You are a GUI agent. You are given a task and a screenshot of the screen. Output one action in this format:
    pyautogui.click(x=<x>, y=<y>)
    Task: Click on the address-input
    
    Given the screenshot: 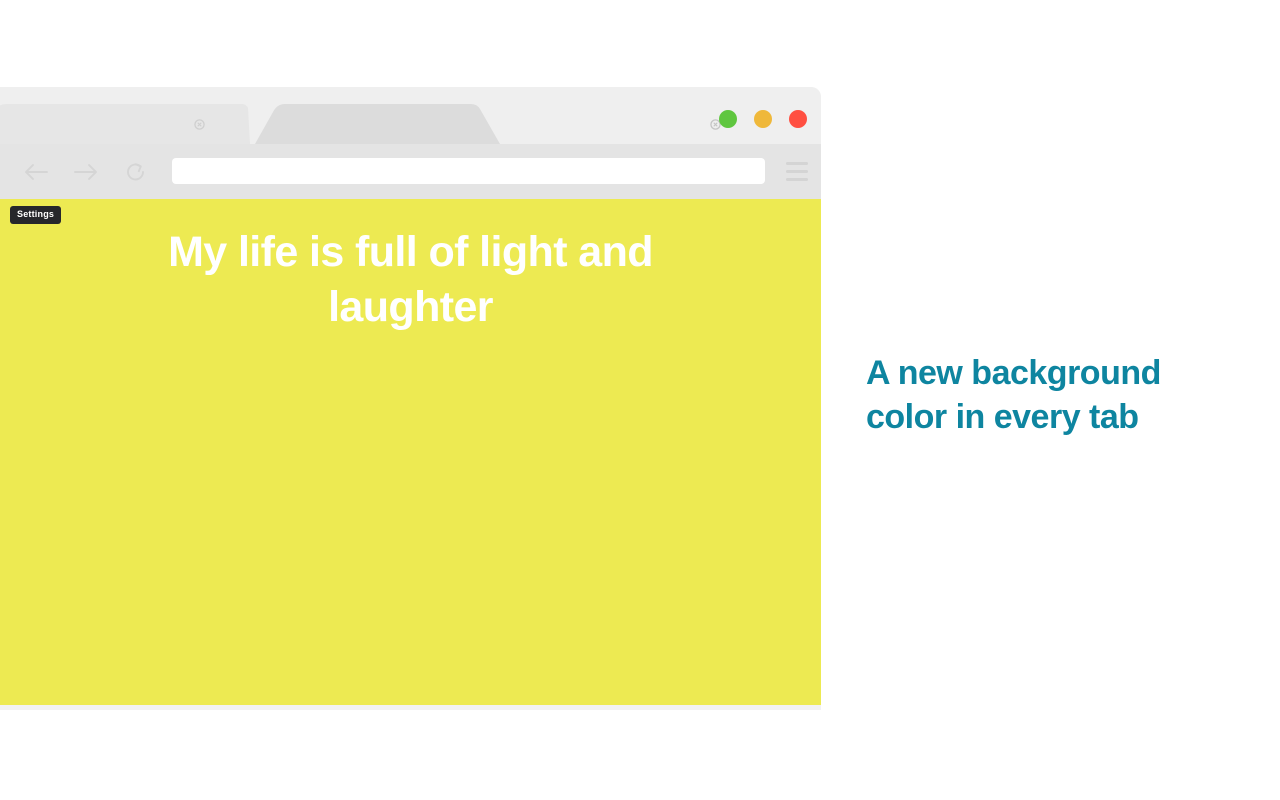 What is the action you would take?
    pyautogui.click(x=468, y=171)
    